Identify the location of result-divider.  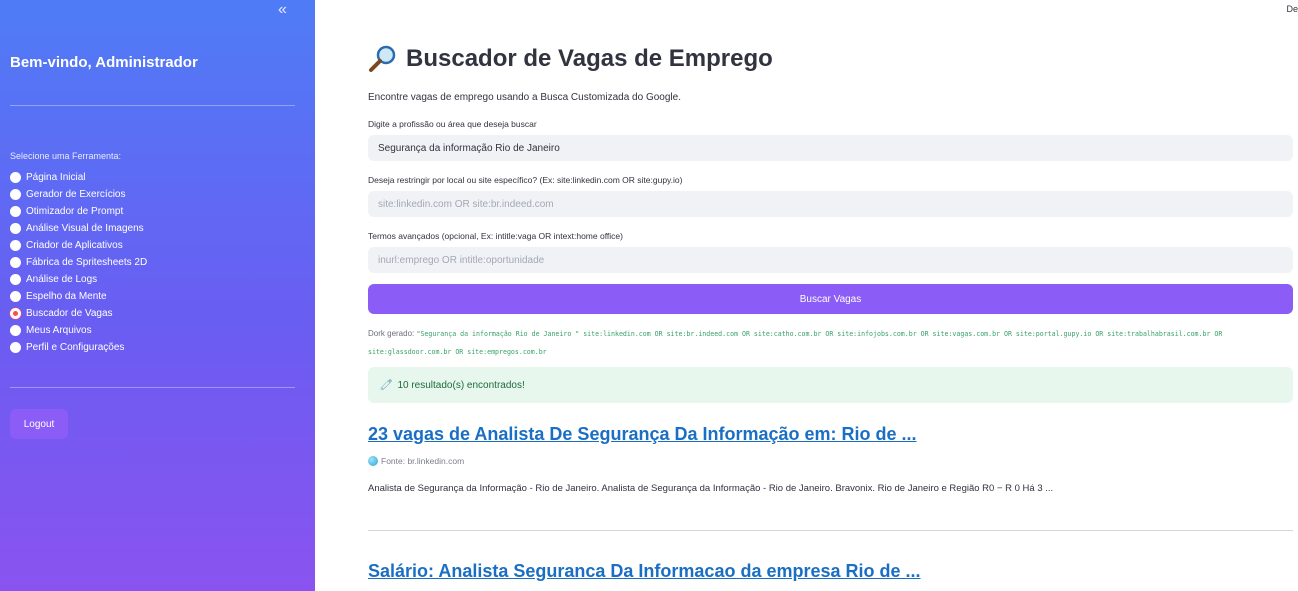
(830, 530).